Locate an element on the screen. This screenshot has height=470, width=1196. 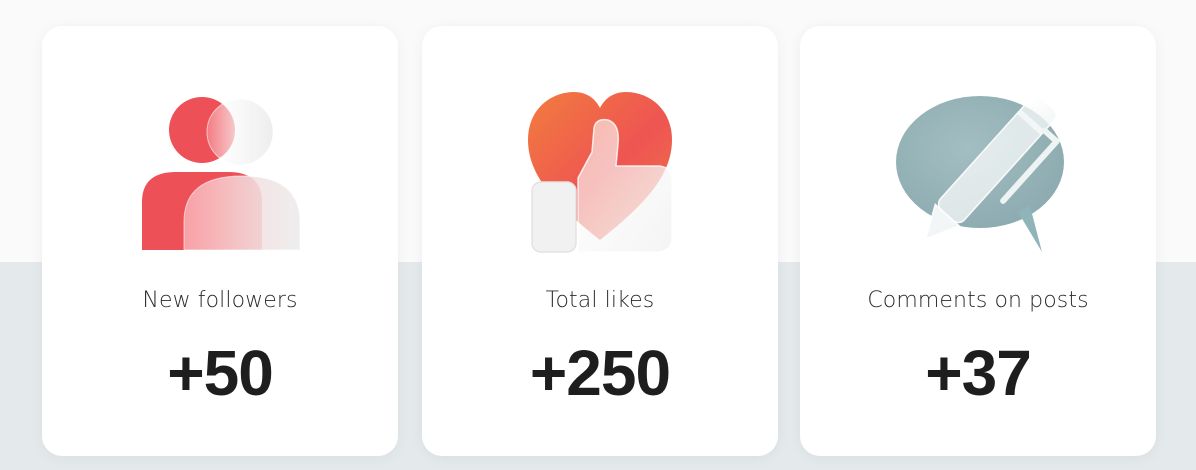
stat-value: +50 is located at coordinates (220, 373).